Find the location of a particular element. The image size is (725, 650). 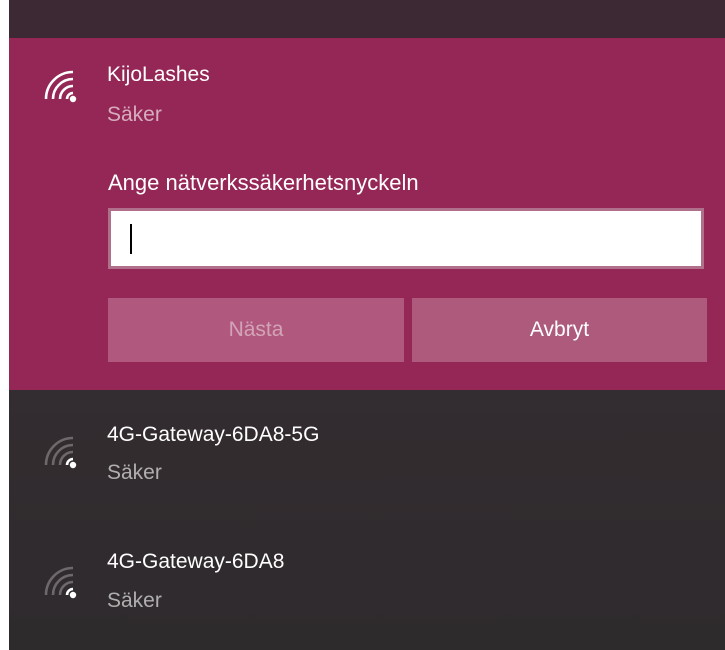

network-name: 4G-Gateway-6DA8-5G is located at coordinates (213, 434).